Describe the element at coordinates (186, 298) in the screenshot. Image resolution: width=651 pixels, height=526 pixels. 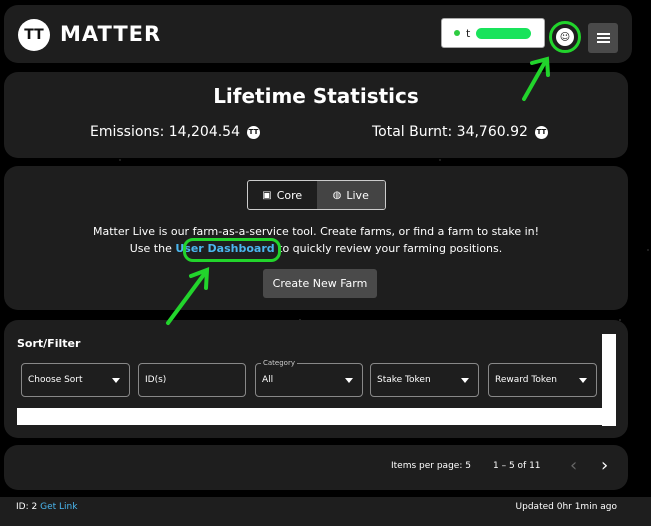
I see `arrow-to-dashboard` at that location.